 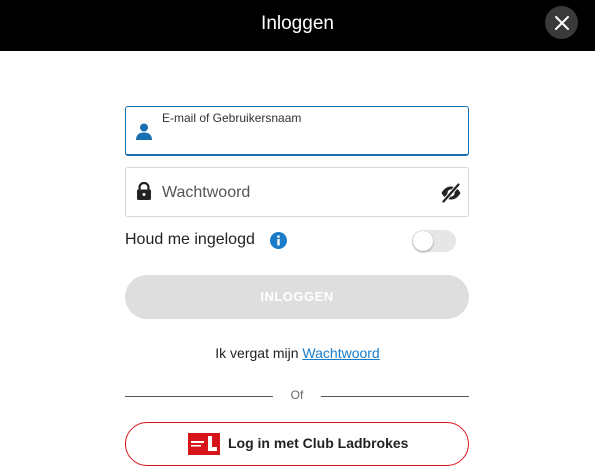 I want to click on forgot-password-link: Wachtwoord, so click(x=340, y=353).